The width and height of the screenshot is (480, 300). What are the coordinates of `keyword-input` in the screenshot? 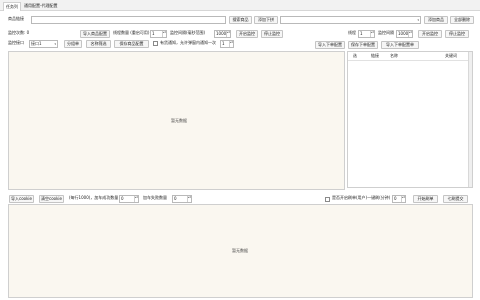 It's located at (128, 20).